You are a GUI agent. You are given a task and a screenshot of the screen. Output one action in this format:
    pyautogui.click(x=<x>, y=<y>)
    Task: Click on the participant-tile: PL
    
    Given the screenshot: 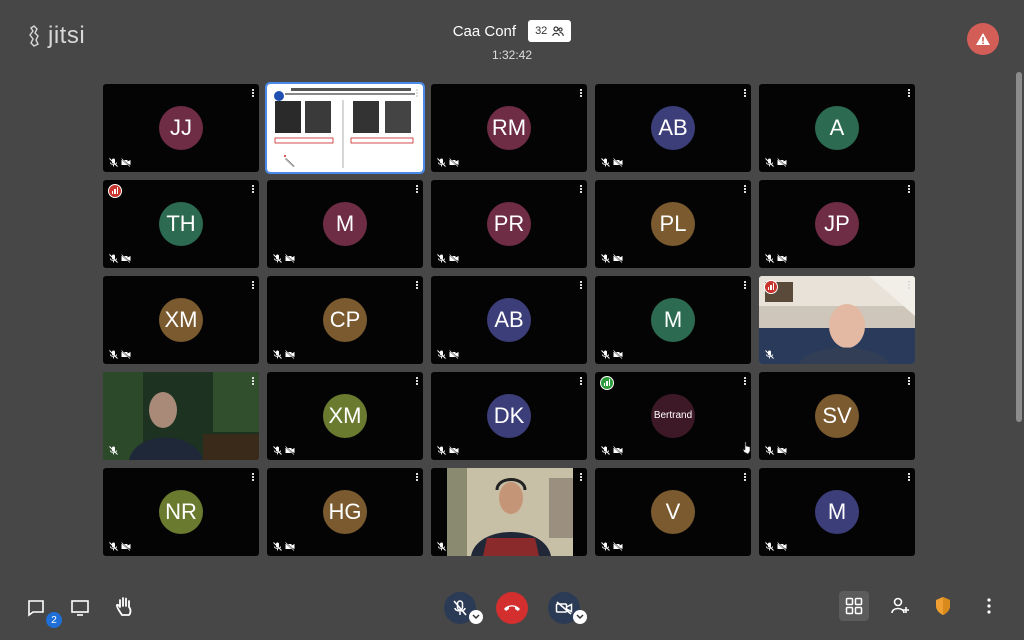 What is the action you would take?
    pyautogui.click(x=673, y=224)
    